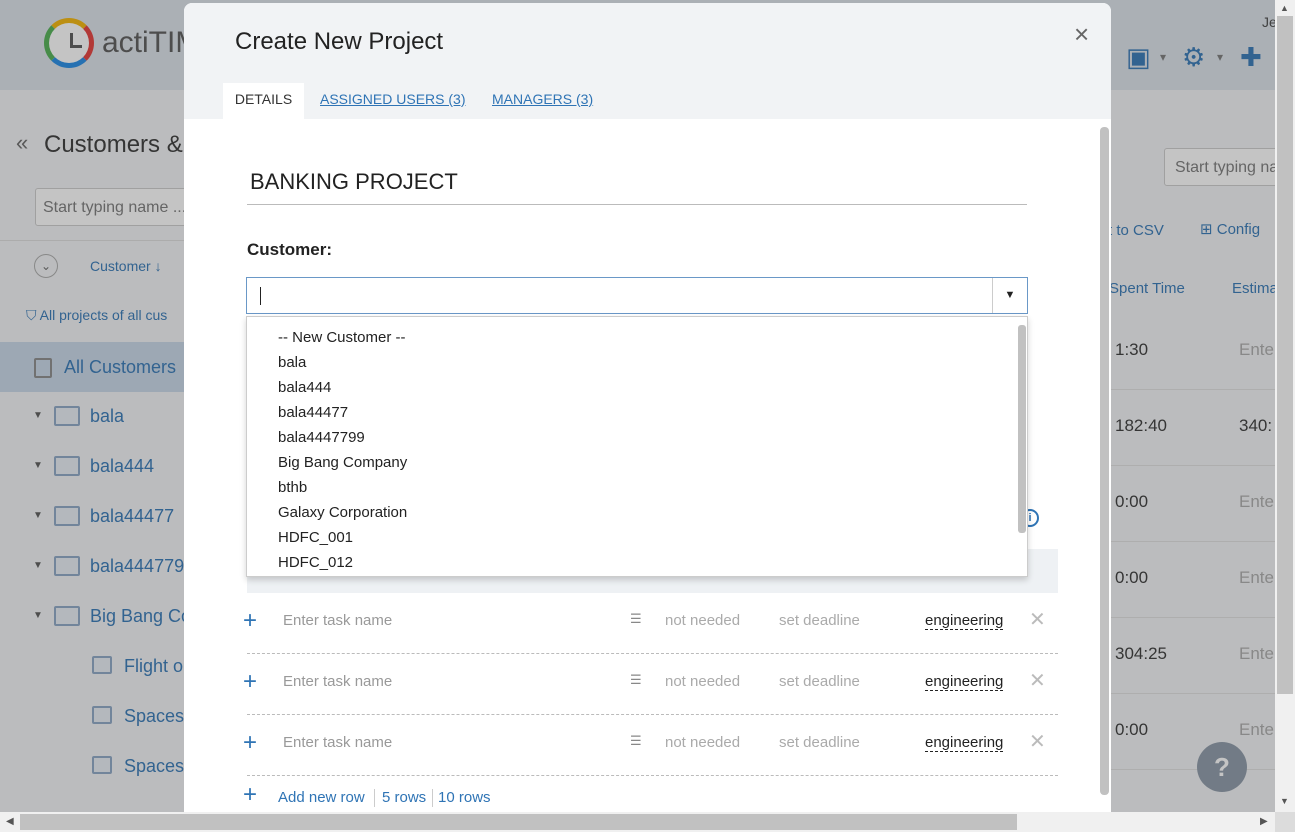  Describe the element at coordinates (315, 537) in the screenshot. I see `dropdown-option: HDFC_001` at that location.